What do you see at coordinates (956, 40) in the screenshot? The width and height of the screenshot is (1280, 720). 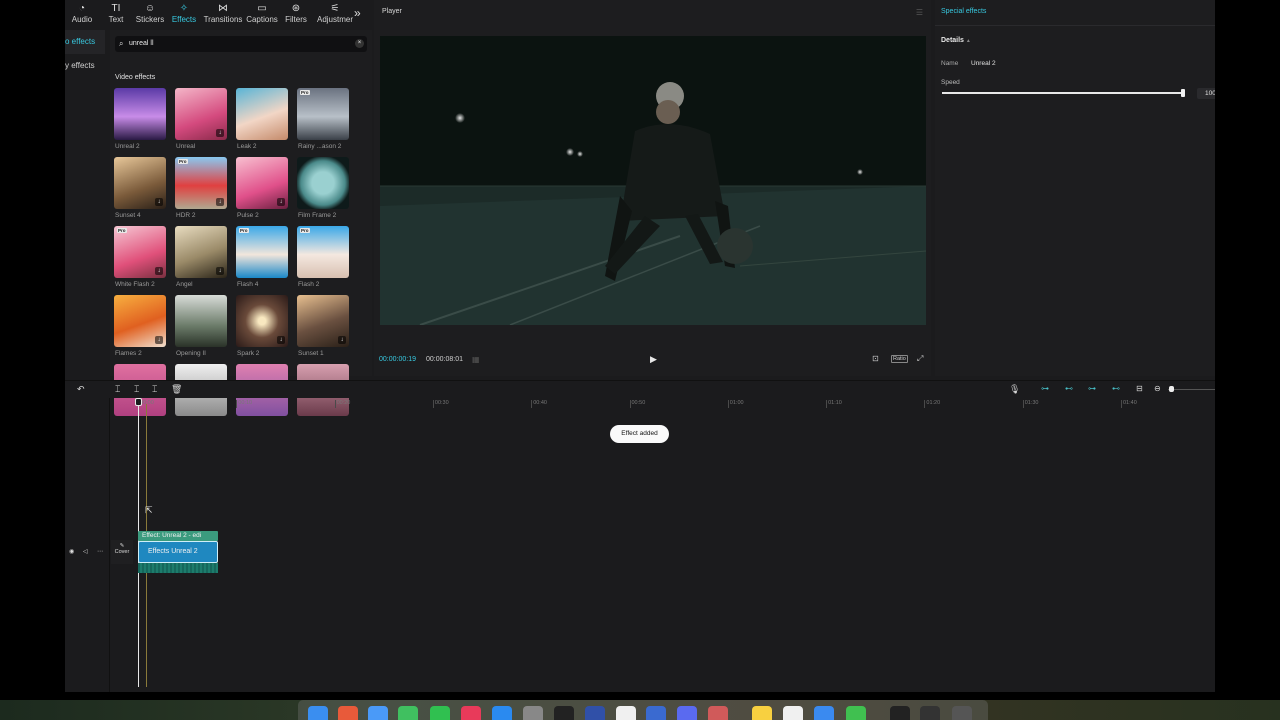 I see `details-heading: Details ▲` at bounding box center [956, 40].